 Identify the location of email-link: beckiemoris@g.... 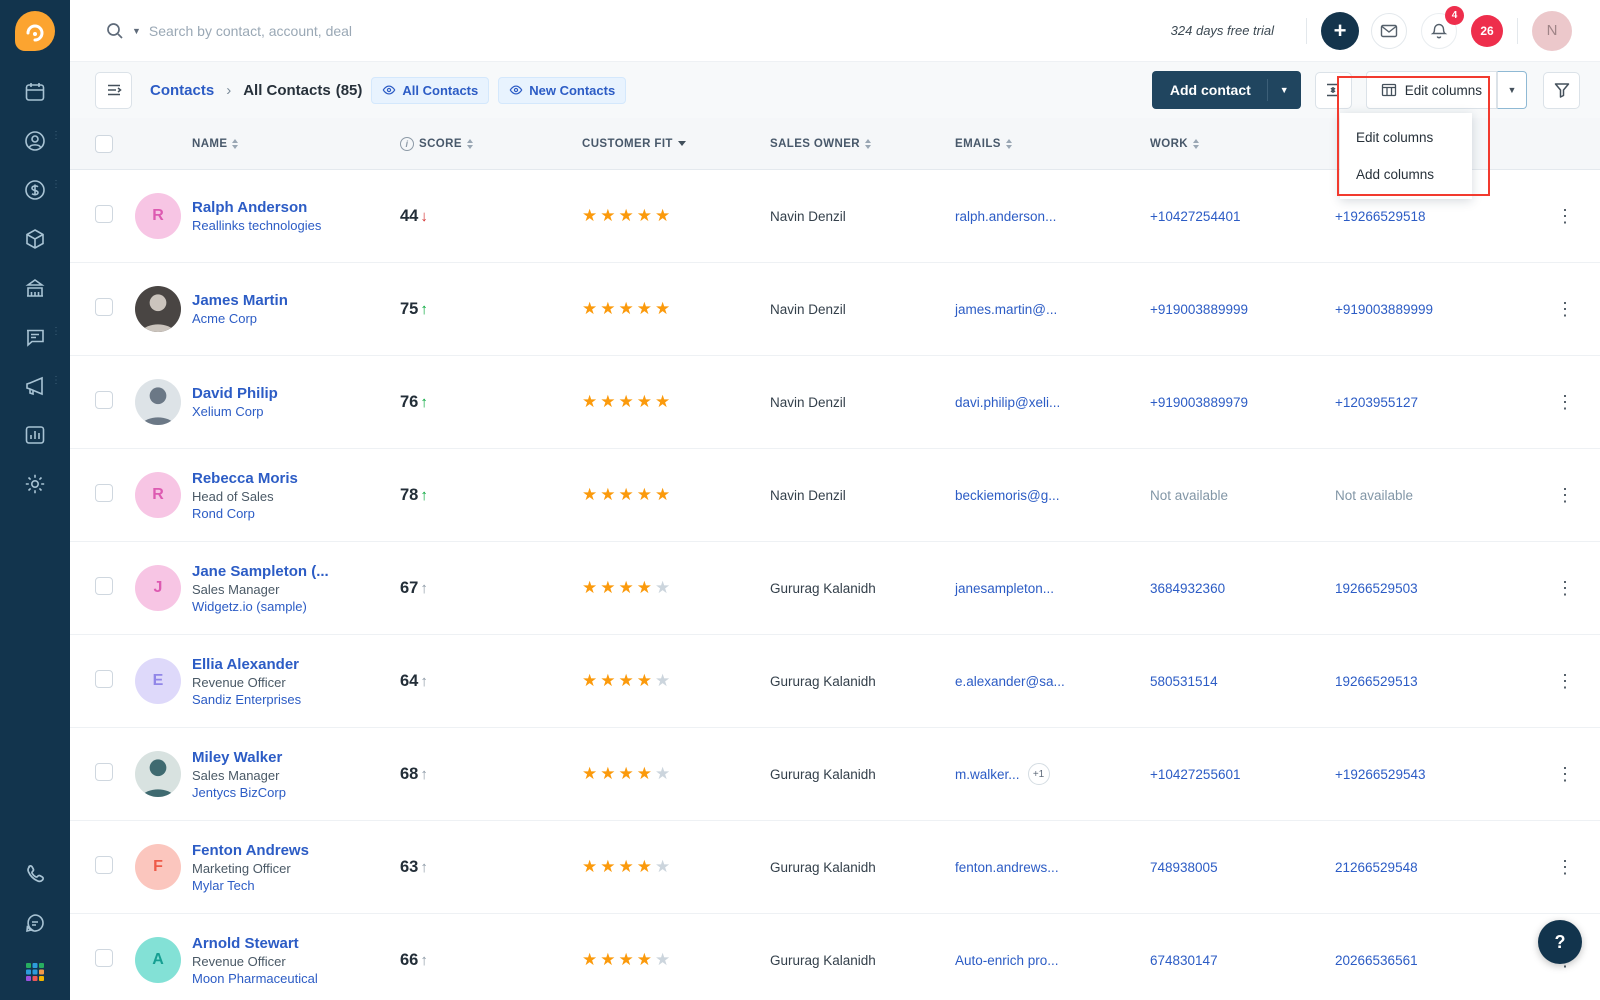
(1007, 495).